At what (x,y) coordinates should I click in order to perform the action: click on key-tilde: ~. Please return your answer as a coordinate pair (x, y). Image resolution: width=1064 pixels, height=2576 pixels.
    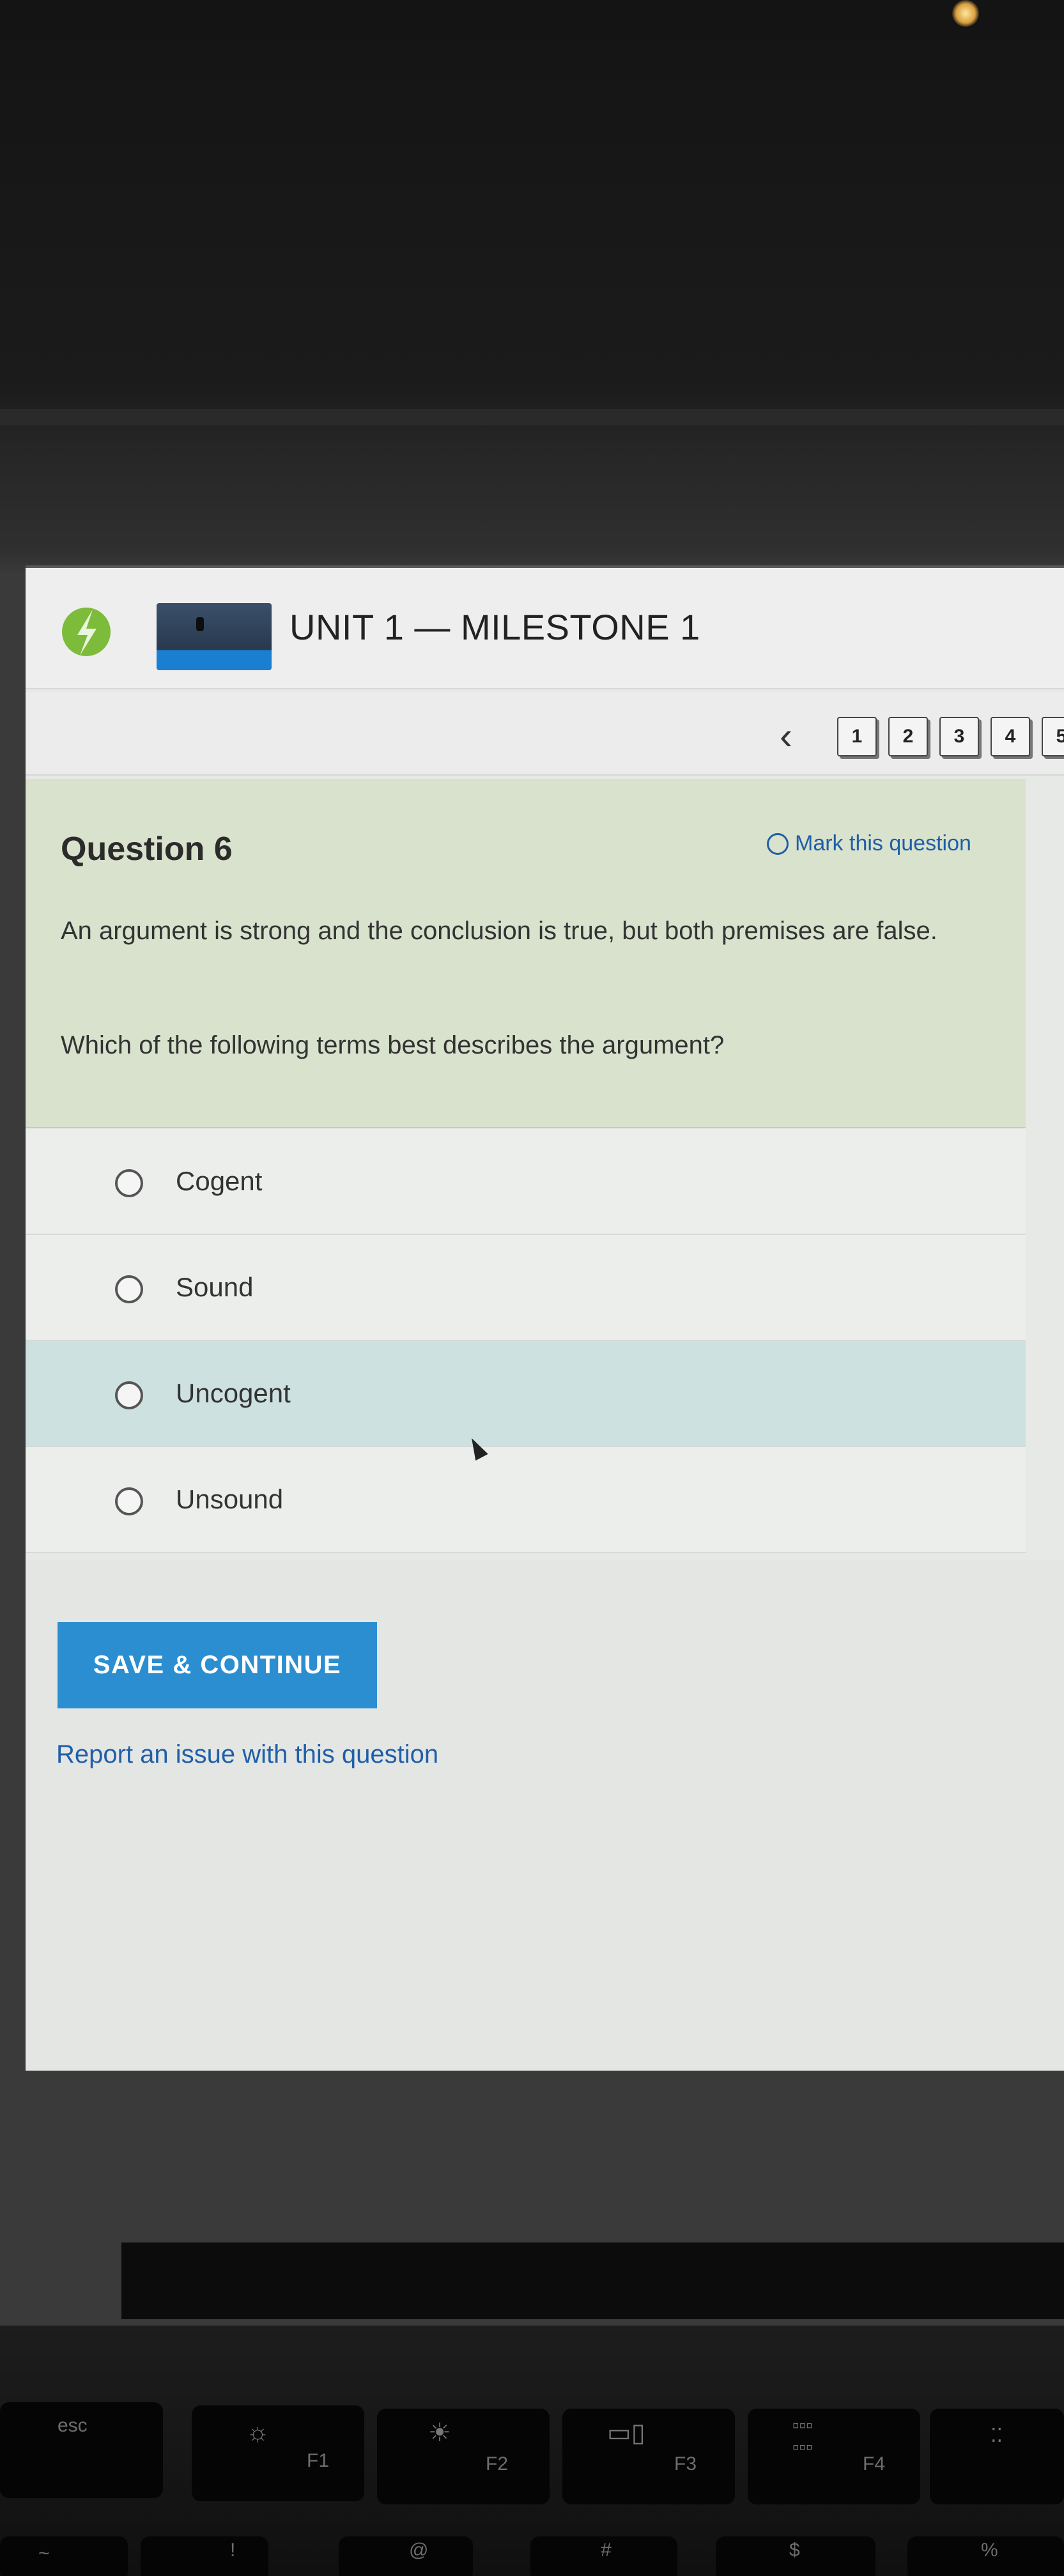
    Looking at the image, I should click on (64, 2556).